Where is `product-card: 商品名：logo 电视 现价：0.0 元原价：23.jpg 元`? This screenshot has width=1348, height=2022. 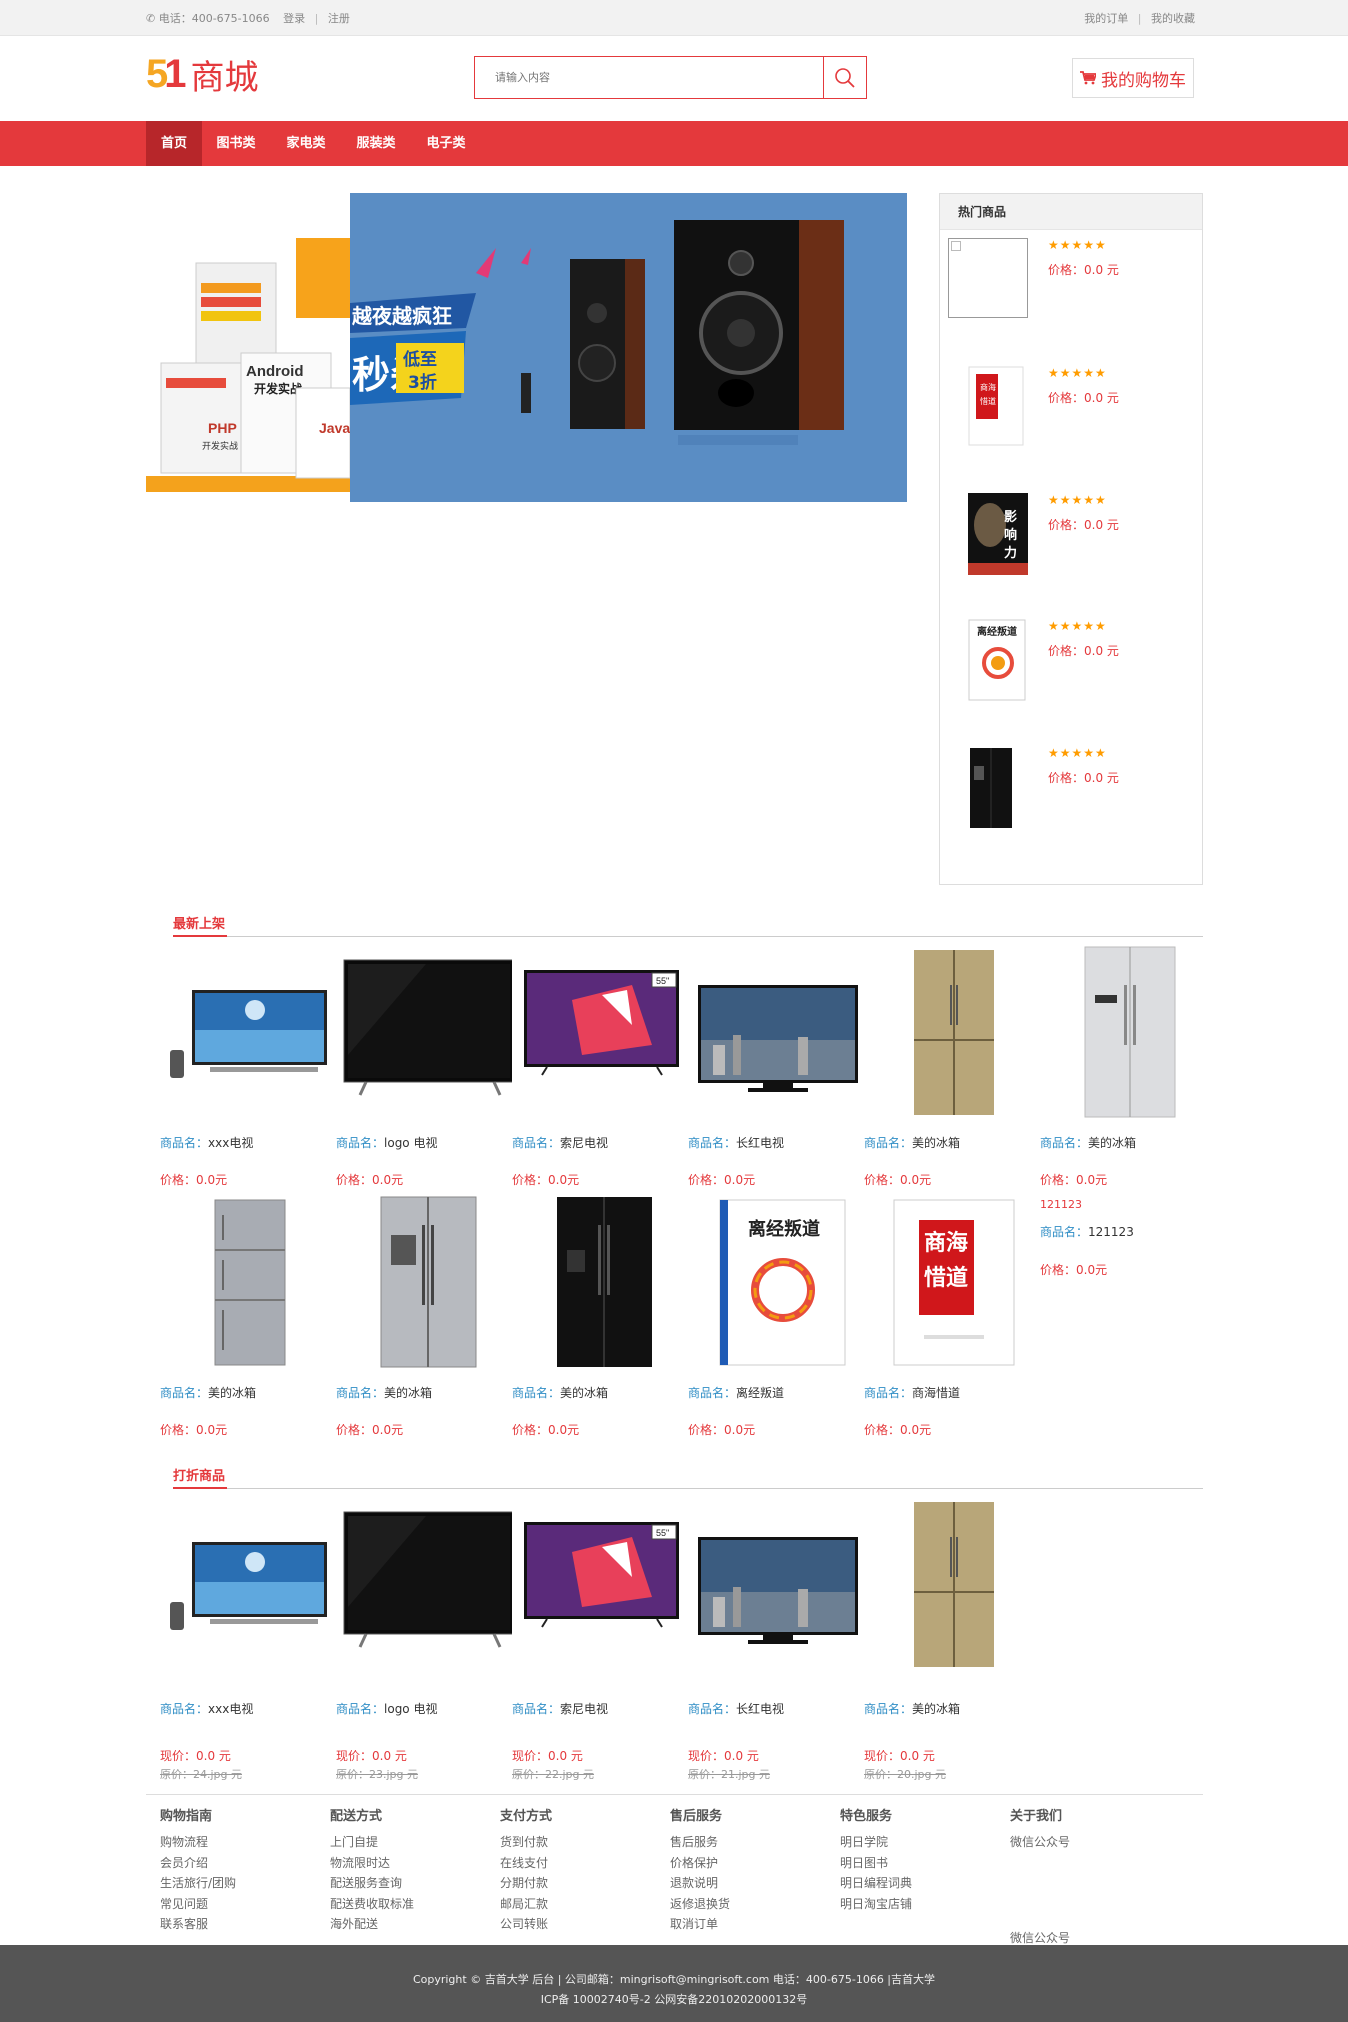 product-card: 商品名：logo 电视 现价：0.0 元原价：23.jpg 元 is located at coordinates (424, 1639).